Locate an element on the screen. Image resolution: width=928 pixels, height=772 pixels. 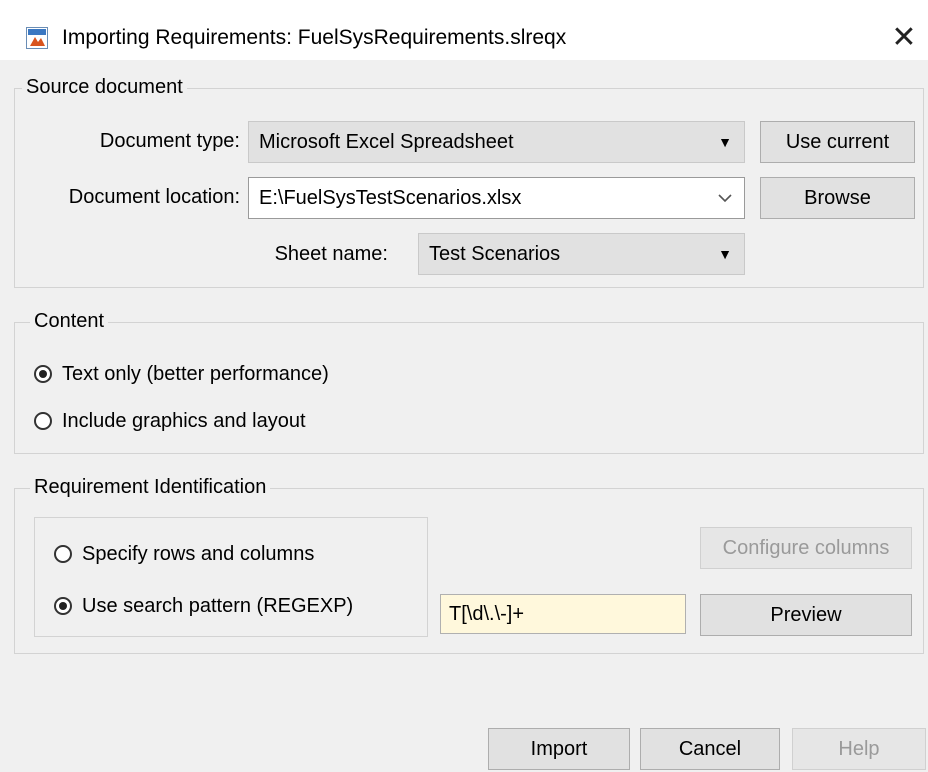
cancel-button: Cancel is located at coordinates (710, 749).